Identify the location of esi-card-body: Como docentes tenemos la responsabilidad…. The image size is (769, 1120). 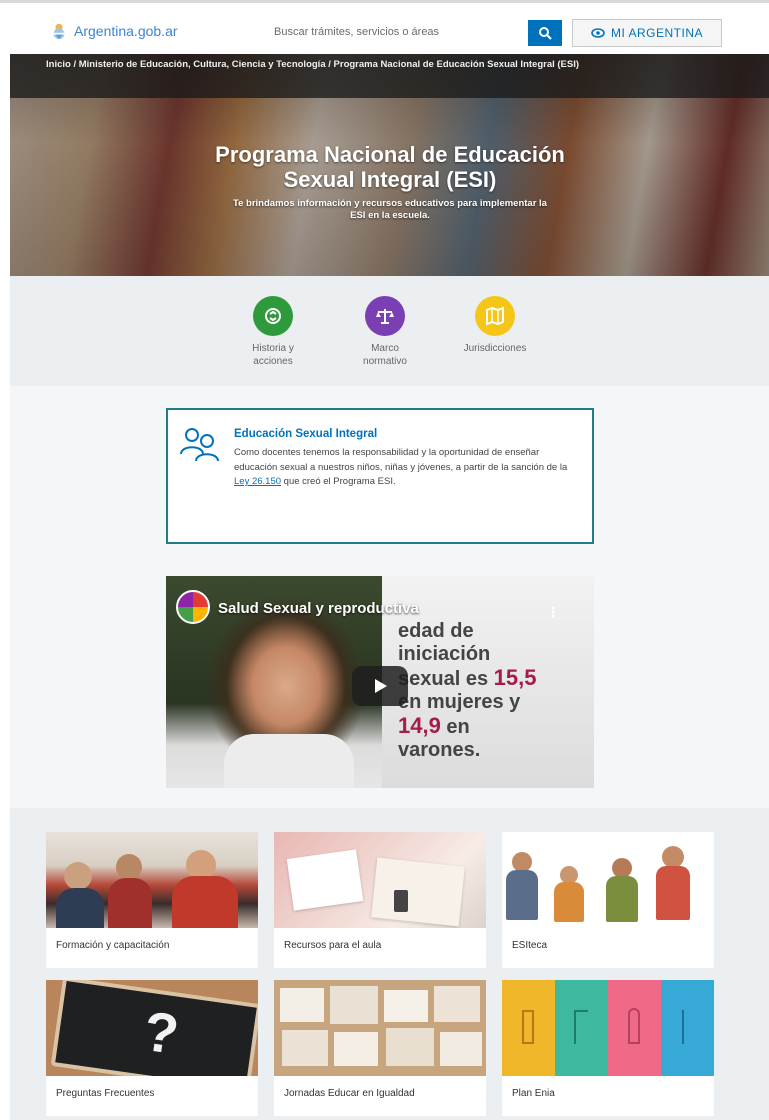
(407, 468).